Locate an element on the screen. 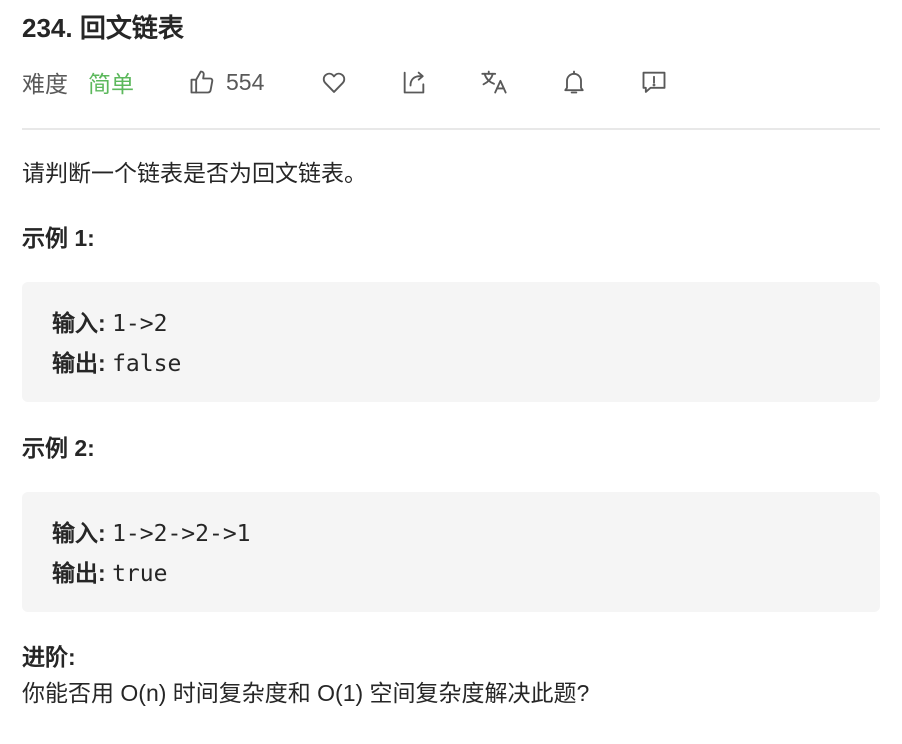  advanced-heading: 进阶: is located at coordinates (49, 657).